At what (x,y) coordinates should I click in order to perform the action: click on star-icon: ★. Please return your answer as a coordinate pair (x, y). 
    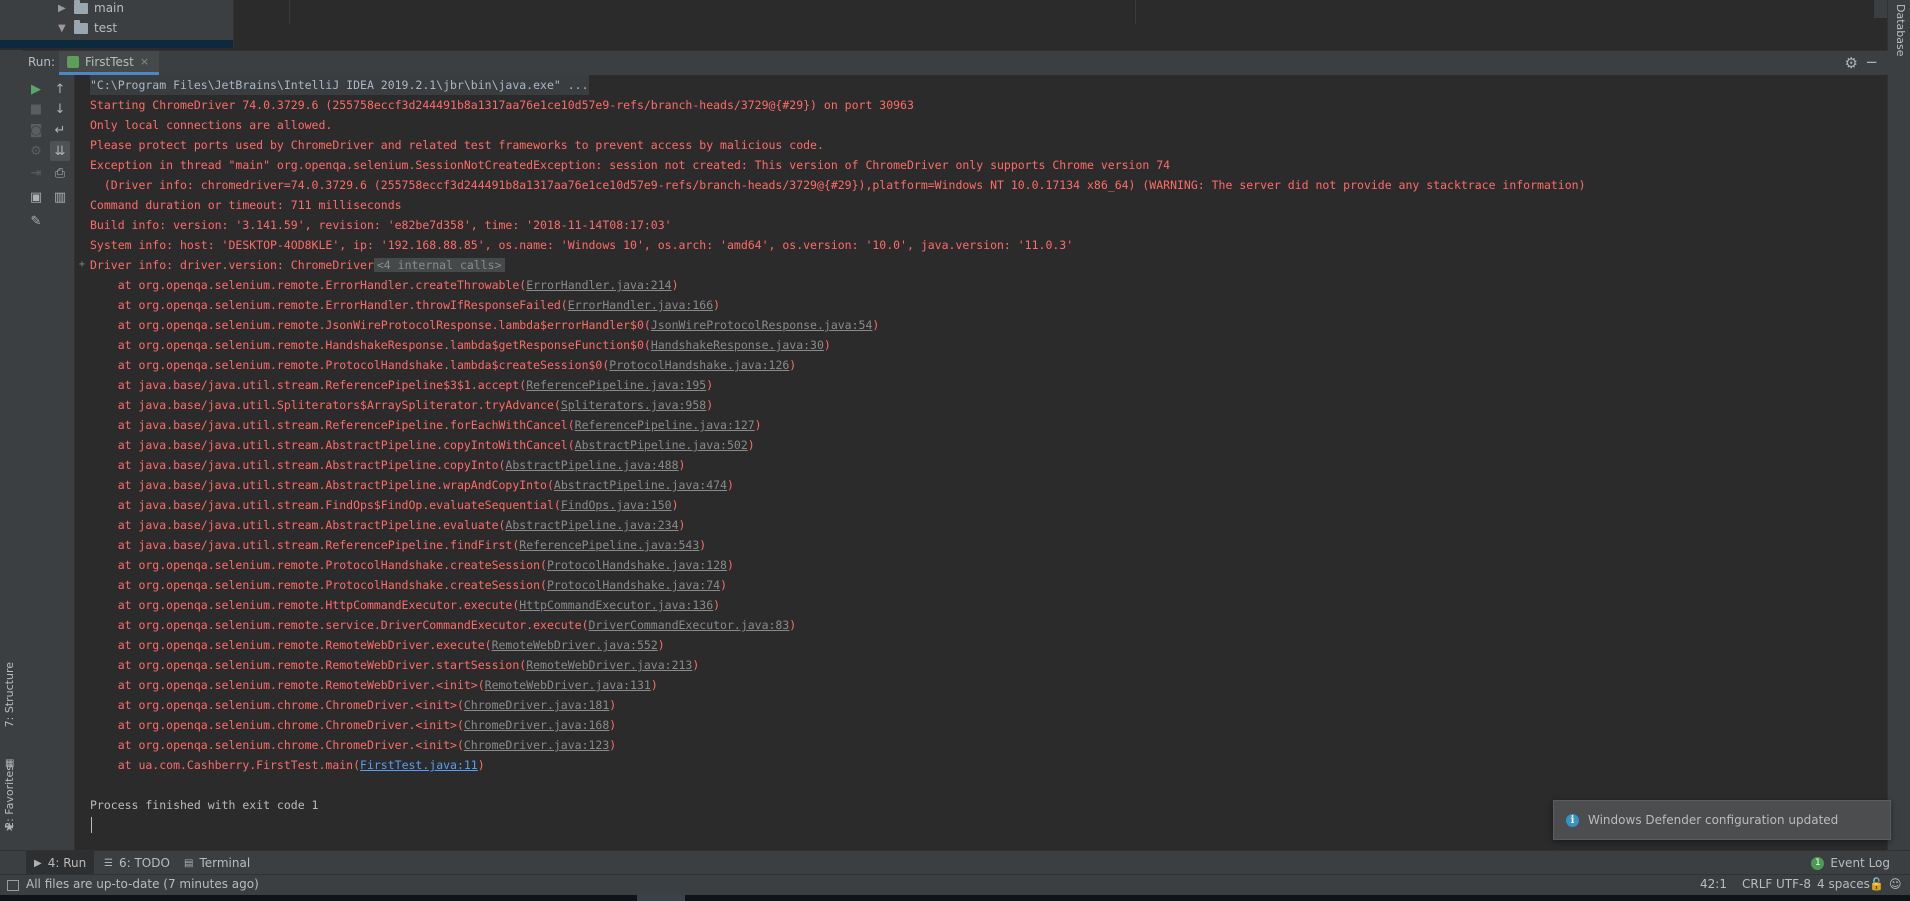
    Looking at the image, I should click on (9, 827).